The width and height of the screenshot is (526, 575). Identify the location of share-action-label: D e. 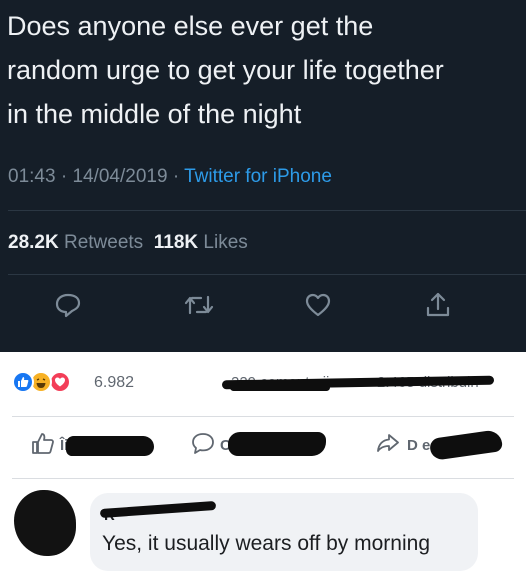
(419, 445).